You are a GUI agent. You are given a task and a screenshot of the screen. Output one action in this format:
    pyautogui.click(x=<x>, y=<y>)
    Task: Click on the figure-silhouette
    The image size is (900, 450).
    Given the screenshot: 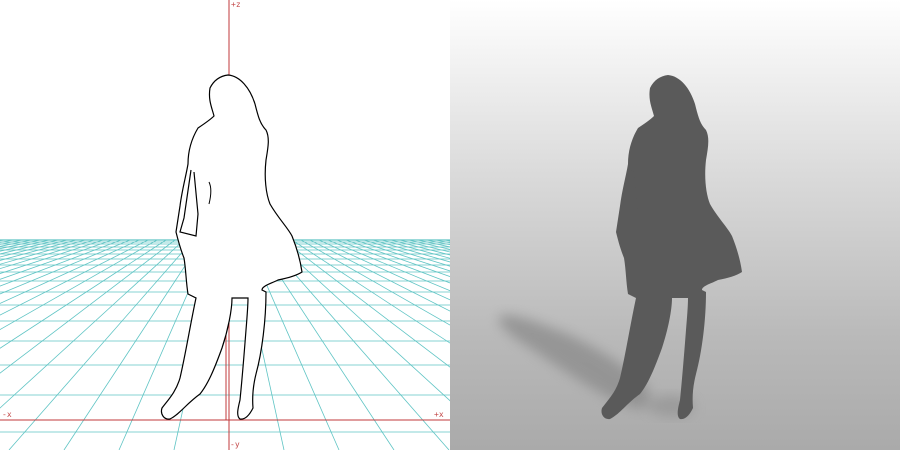 What is the action you would take?
    pyautogui.click(x=671, y=247)
    